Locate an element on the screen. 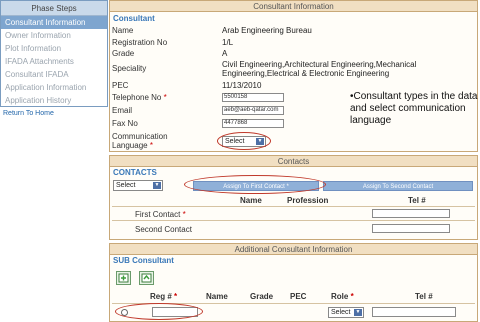  consultant-information-header: Consultant Information is located at coordinates (293, 6).